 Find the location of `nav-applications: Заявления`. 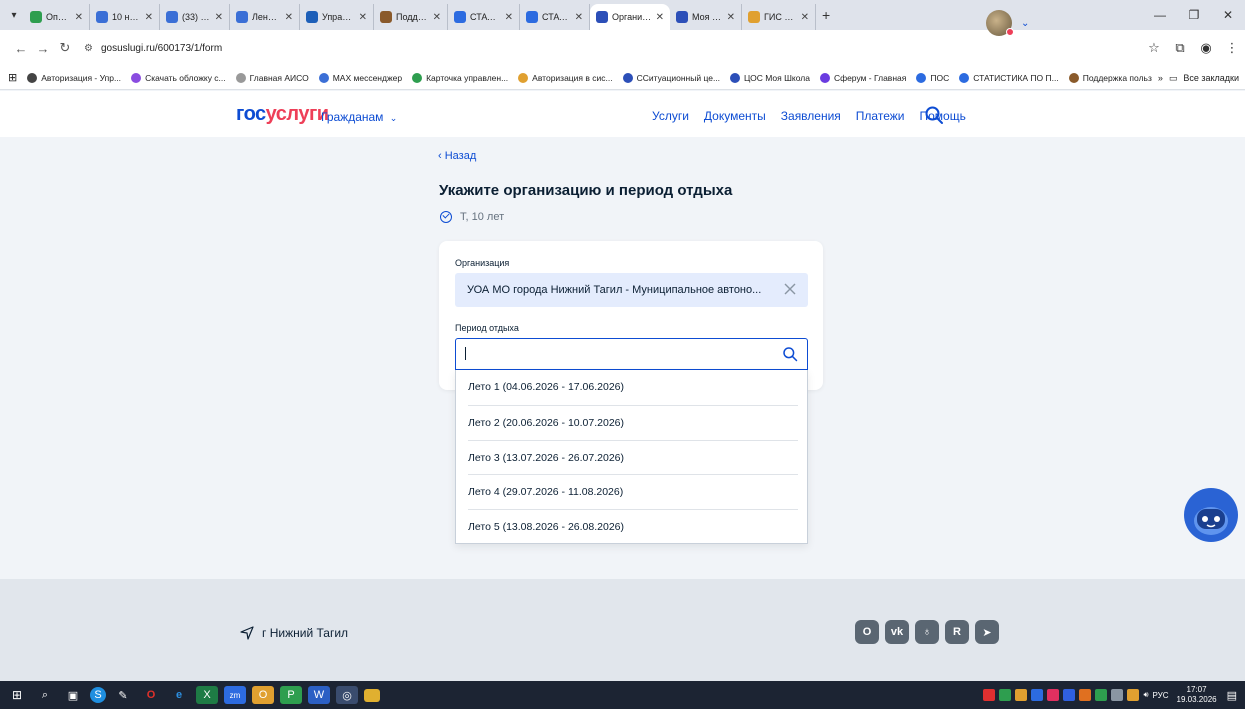

nav-applications: Заявления is located at coordinates (811, 116).